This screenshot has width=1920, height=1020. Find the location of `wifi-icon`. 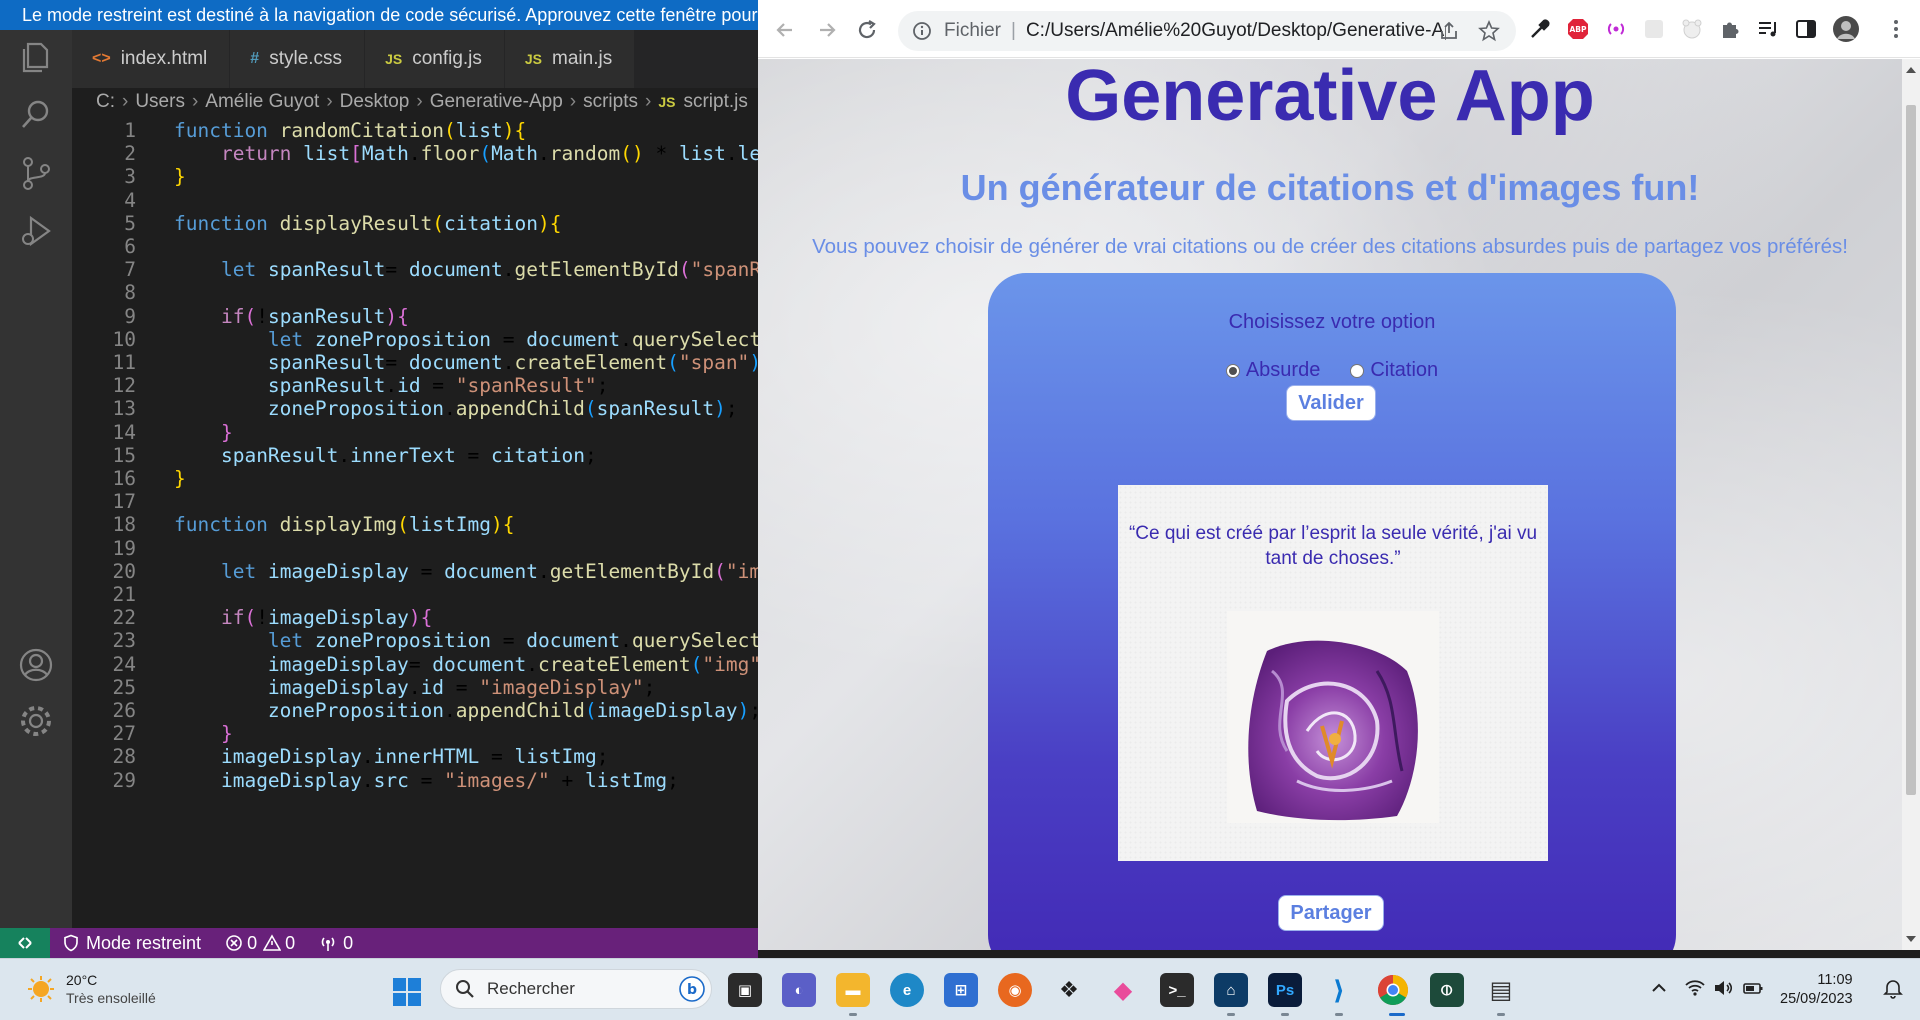

wifi-icon is located at coordinates (1695, 988).